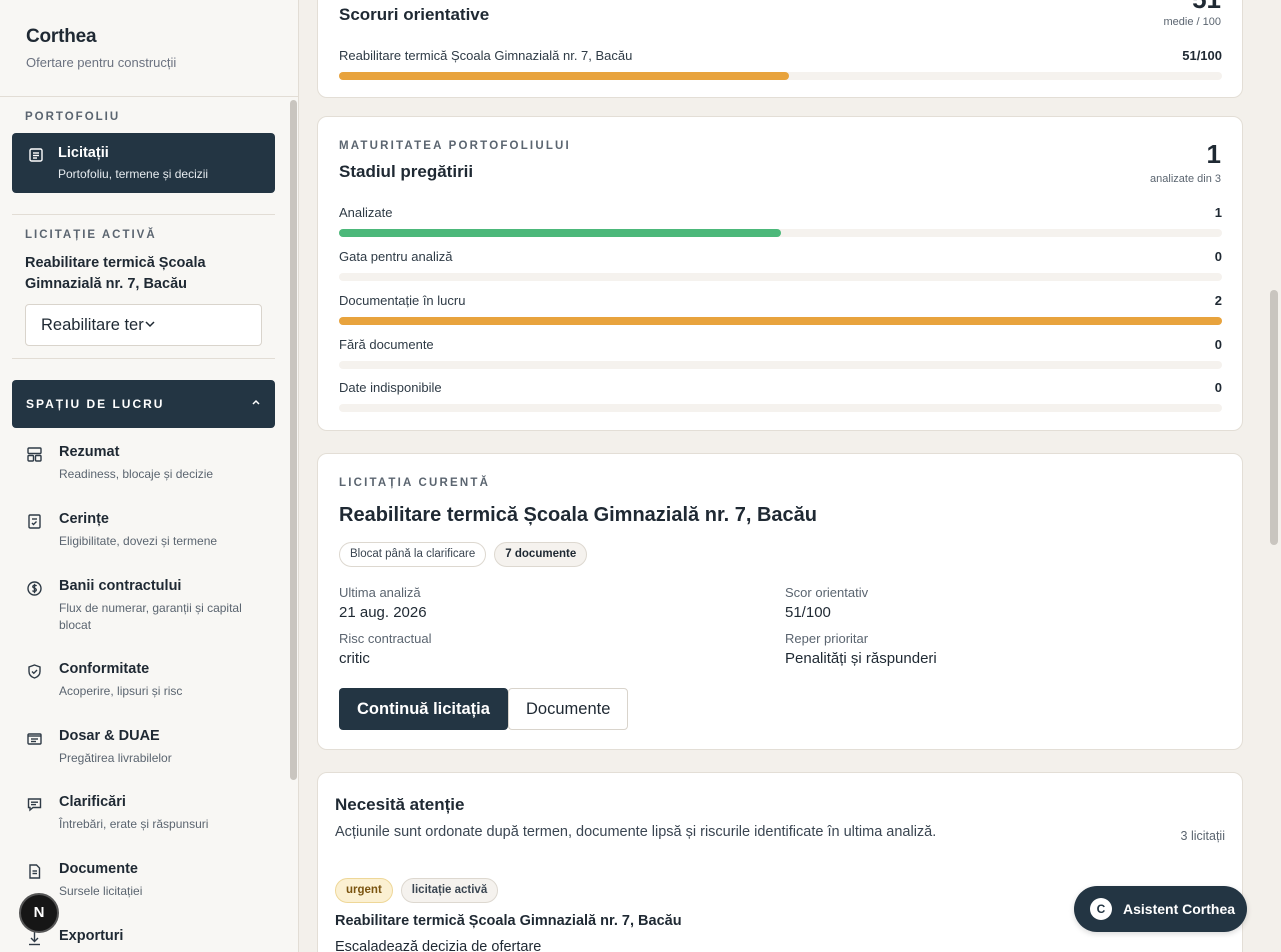 This screenshot has height=952, width=1281. What do you see at coordinates (386, 344) in the screenshot?
I see `maturity-row-label: Fără documente` at bounding box center [386, 344].